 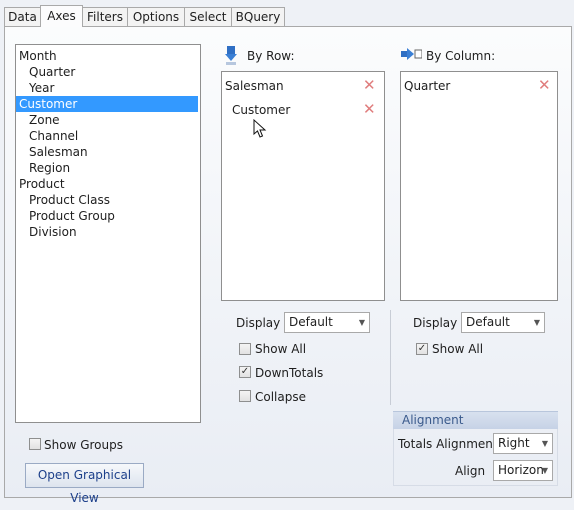 I want to click on options-divider, so click(x=390, y=357).